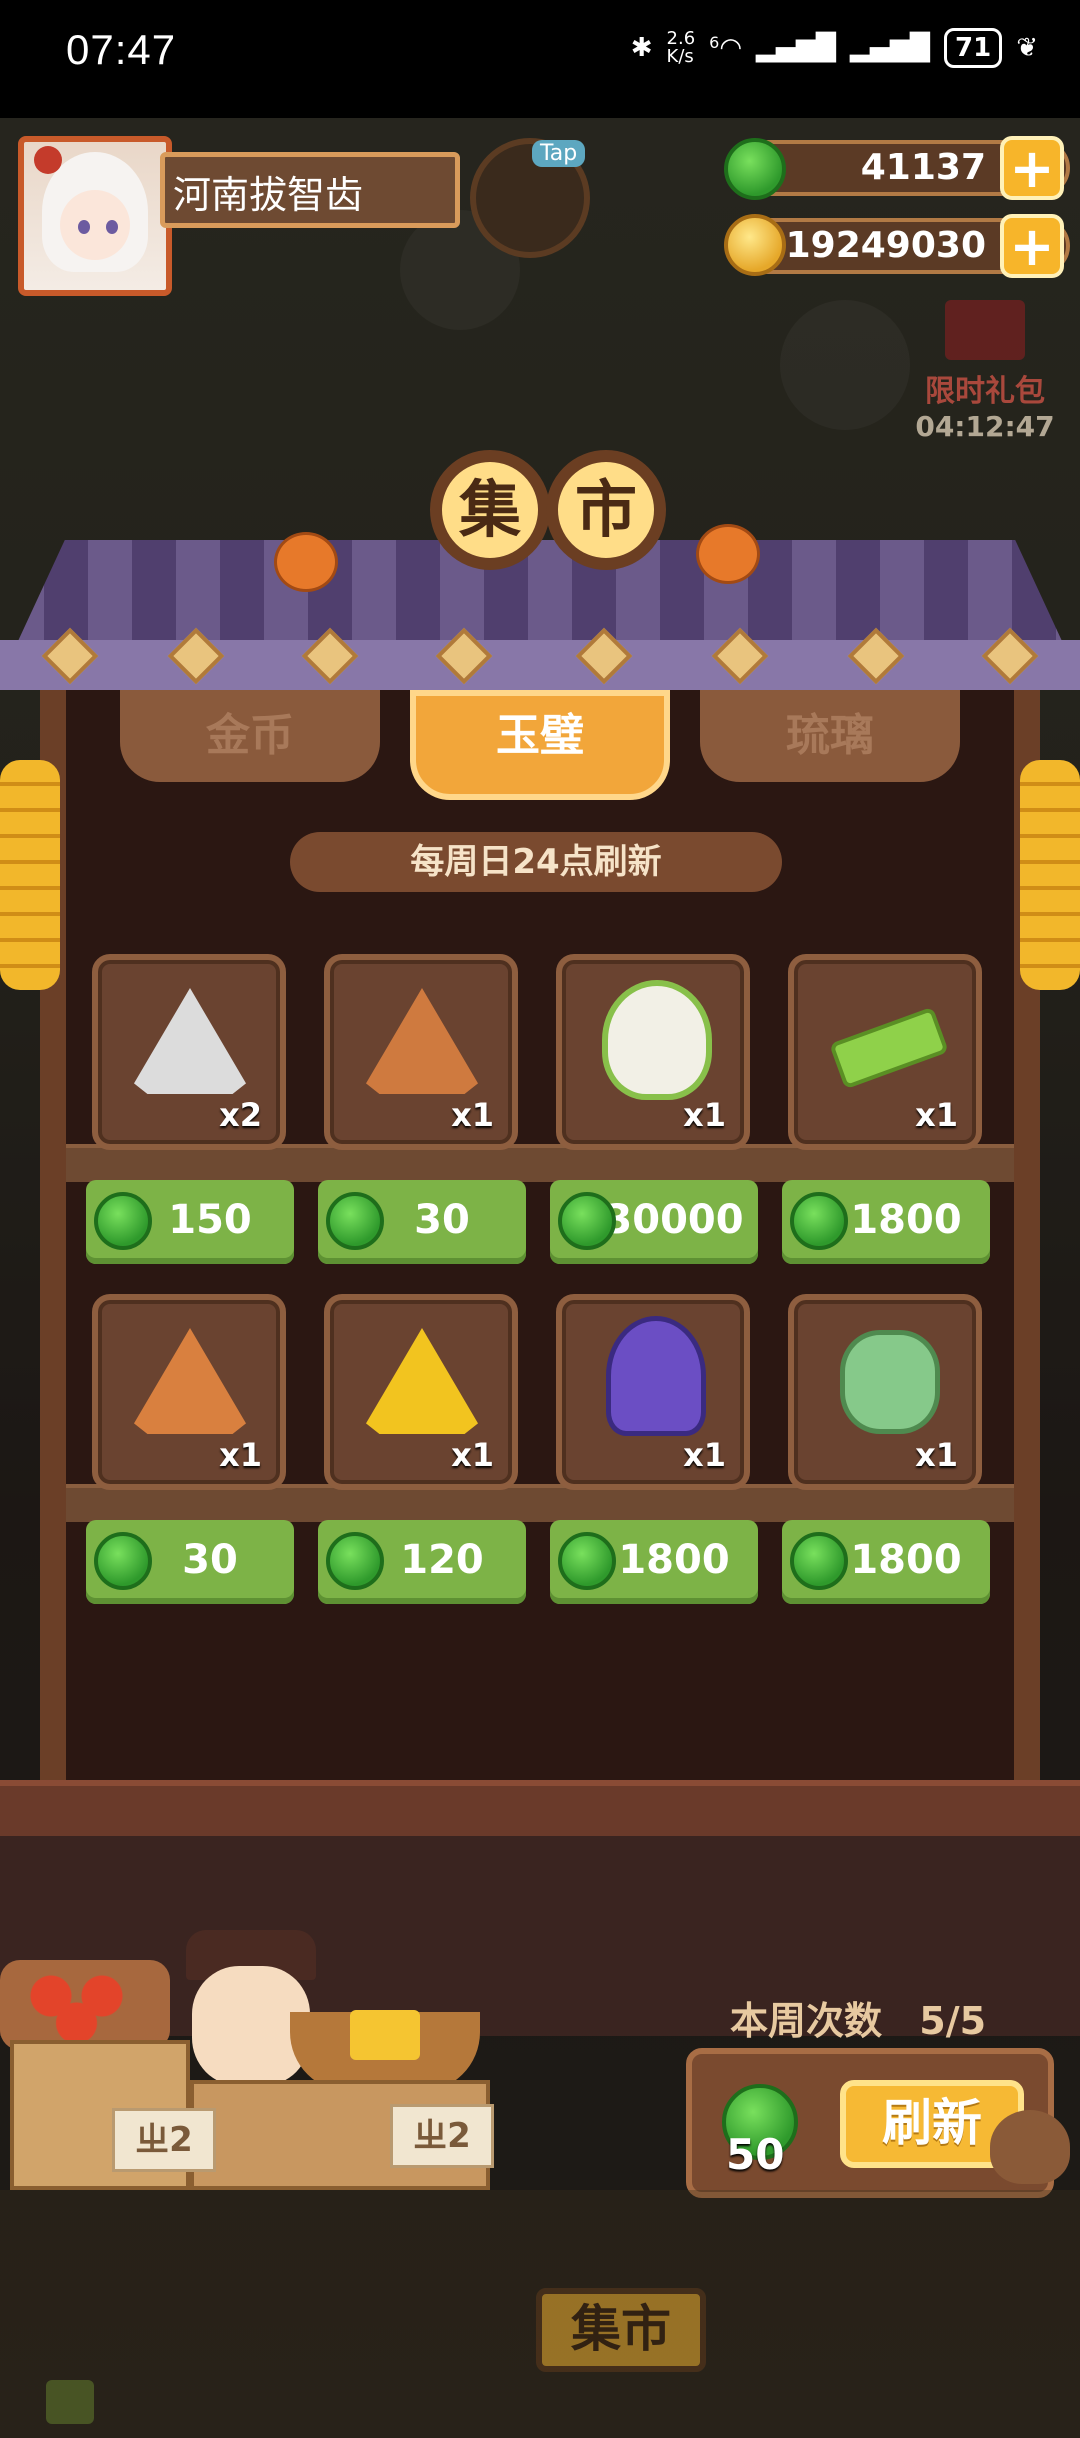 The width and height of the screenshot is (1080, 2438). Describe the element at coordinates (1030, 2147) in the screenshot. I see `cat-mascot-icon` at that location.